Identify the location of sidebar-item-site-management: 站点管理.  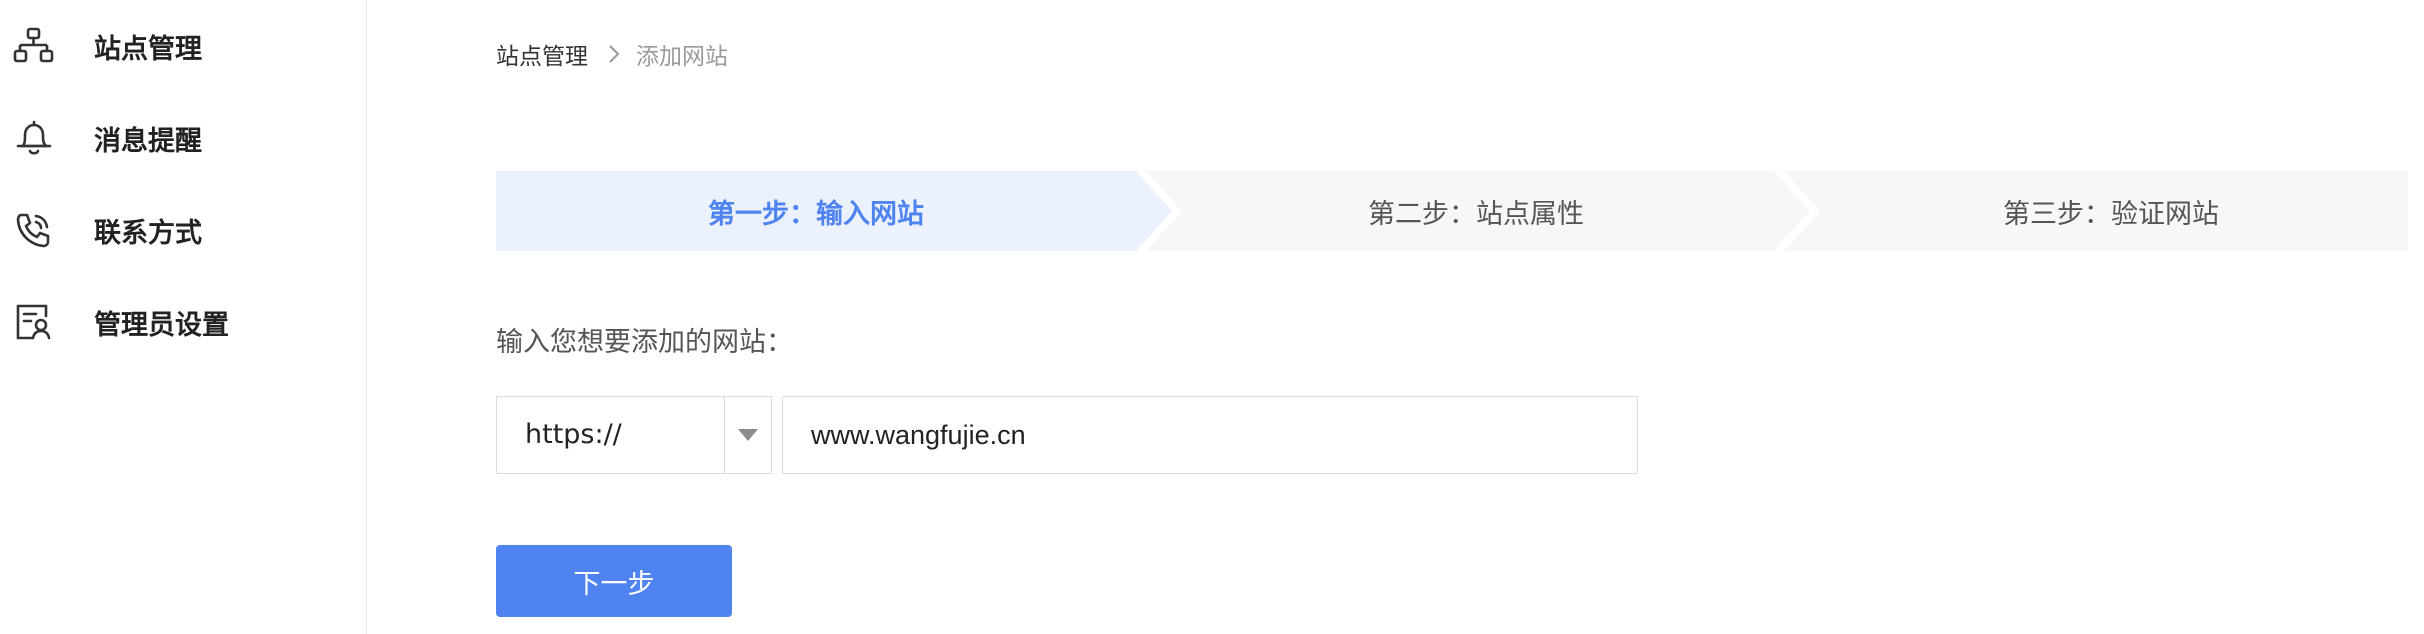
(183, 46).